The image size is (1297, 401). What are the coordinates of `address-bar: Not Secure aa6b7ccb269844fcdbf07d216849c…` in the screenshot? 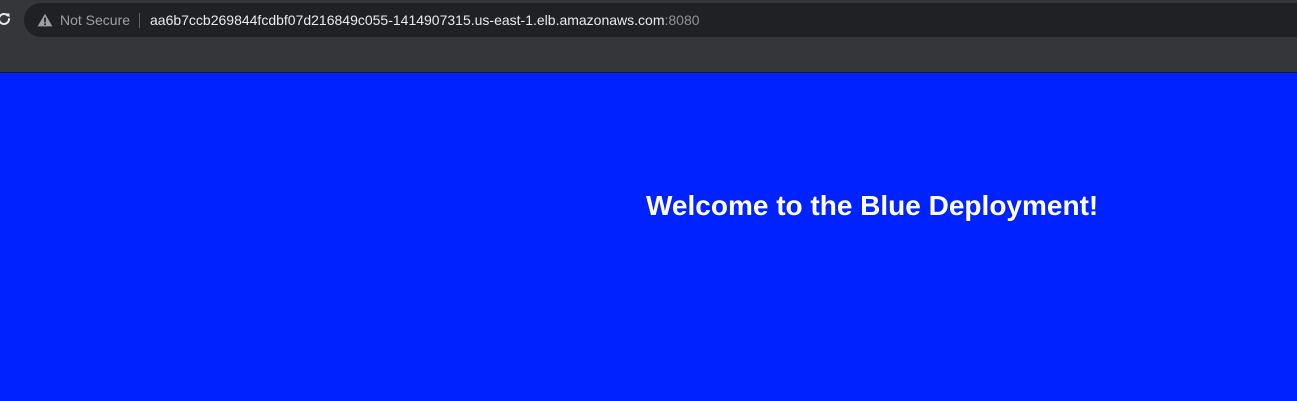 It's located at (660, 20).